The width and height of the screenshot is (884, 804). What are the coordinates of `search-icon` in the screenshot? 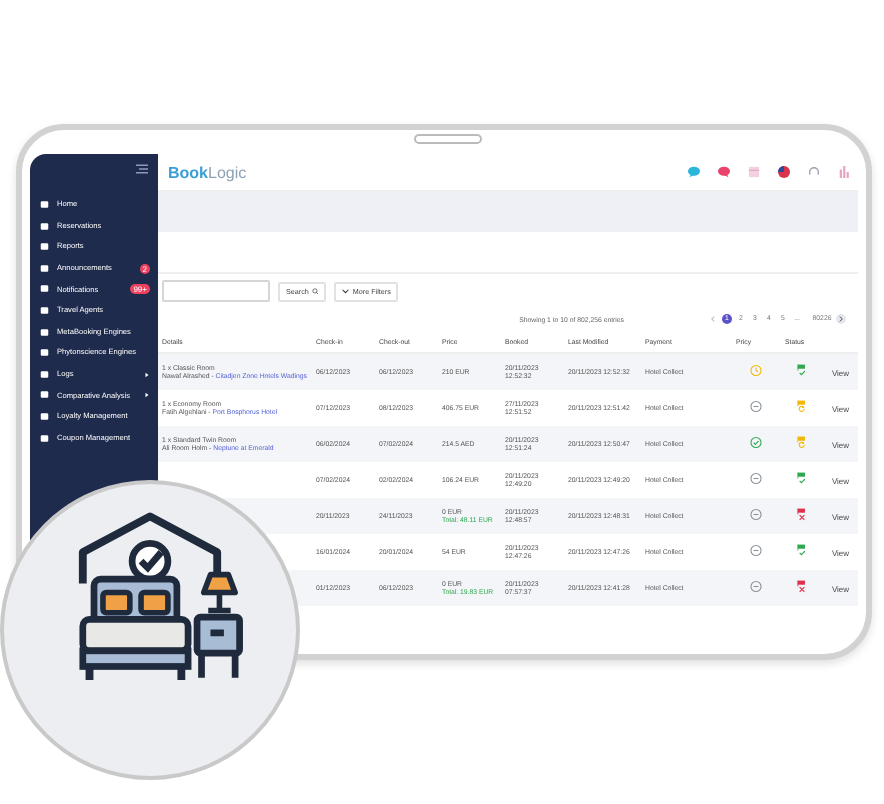 It's located at (315, 291).